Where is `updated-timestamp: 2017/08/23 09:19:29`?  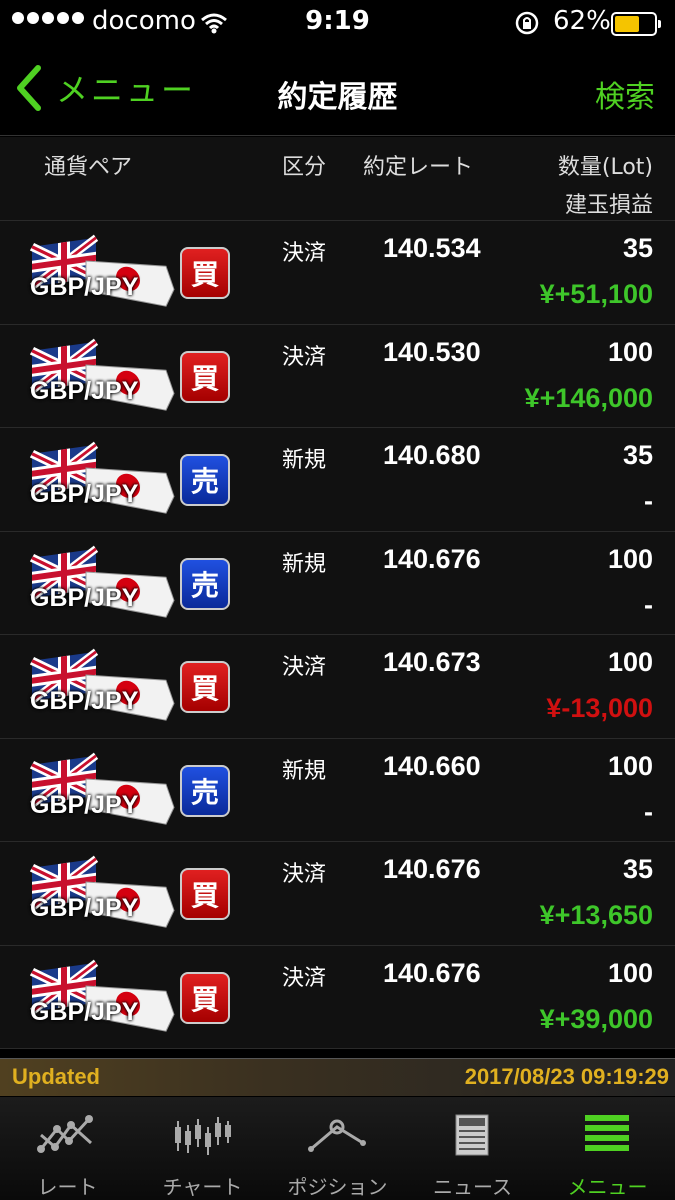
updated-timestamp: 2017/08/23 09:19:29 is located at coordinates (566, 1076).